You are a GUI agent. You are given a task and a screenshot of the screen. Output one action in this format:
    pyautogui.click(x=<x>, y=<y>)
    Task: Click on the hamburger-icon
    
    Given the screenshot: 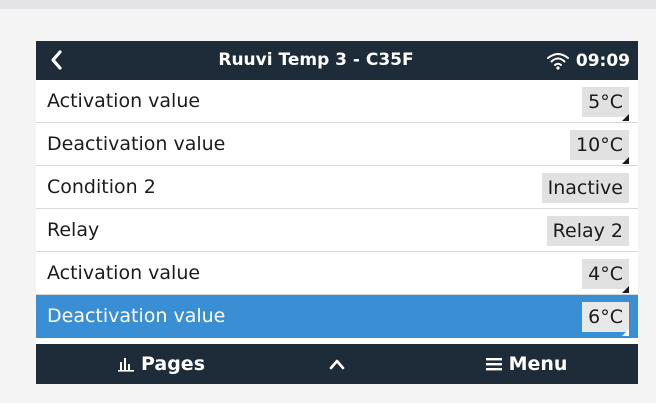 What is the action you would take?
    pyautogui.click(x=493, y=364)
    